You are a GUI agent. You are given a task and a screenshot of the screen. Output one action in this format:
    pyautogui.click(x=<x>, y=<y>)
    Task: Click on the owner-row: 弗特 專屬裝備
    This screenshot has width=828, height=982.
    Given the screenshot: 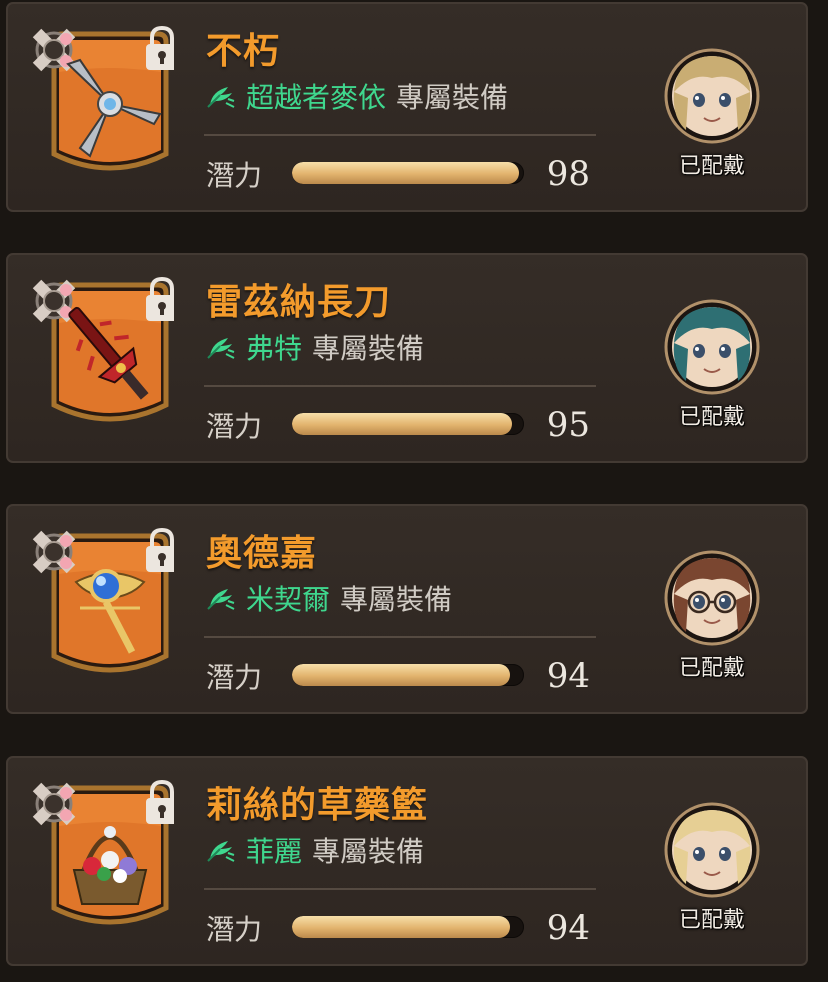 What is the action you would take?
    pyautogui.click(x=315, y=347)
    